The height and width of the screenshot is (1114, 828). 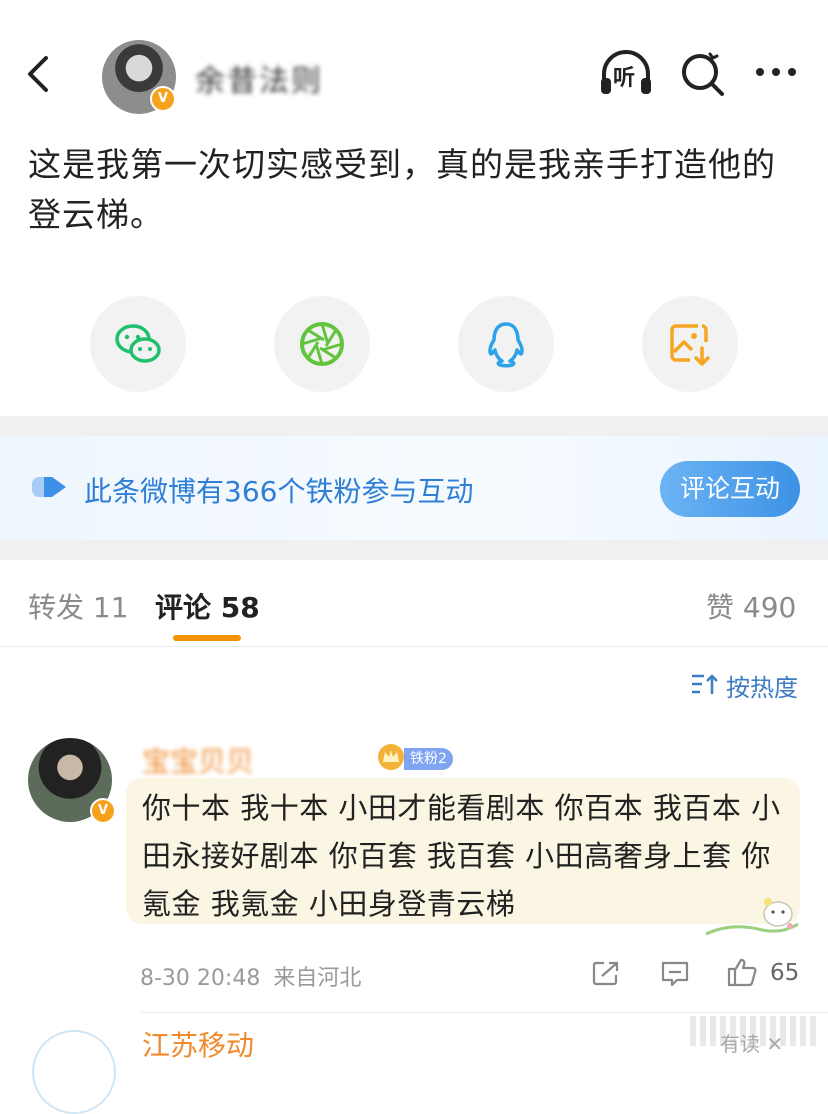 I want to click on share-qq-button, so click(x=506, y=344).